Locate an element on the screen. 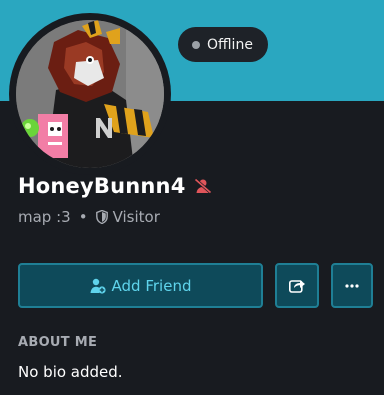  avatar is located at coordinates (90, 94).